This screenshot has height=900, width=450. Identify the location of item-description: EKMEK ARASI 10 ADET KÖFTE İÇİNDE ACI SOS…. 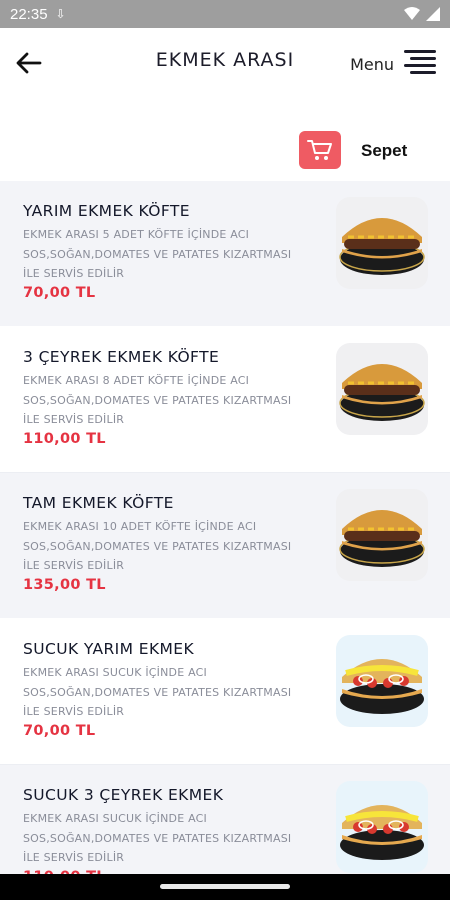
(168, 546).